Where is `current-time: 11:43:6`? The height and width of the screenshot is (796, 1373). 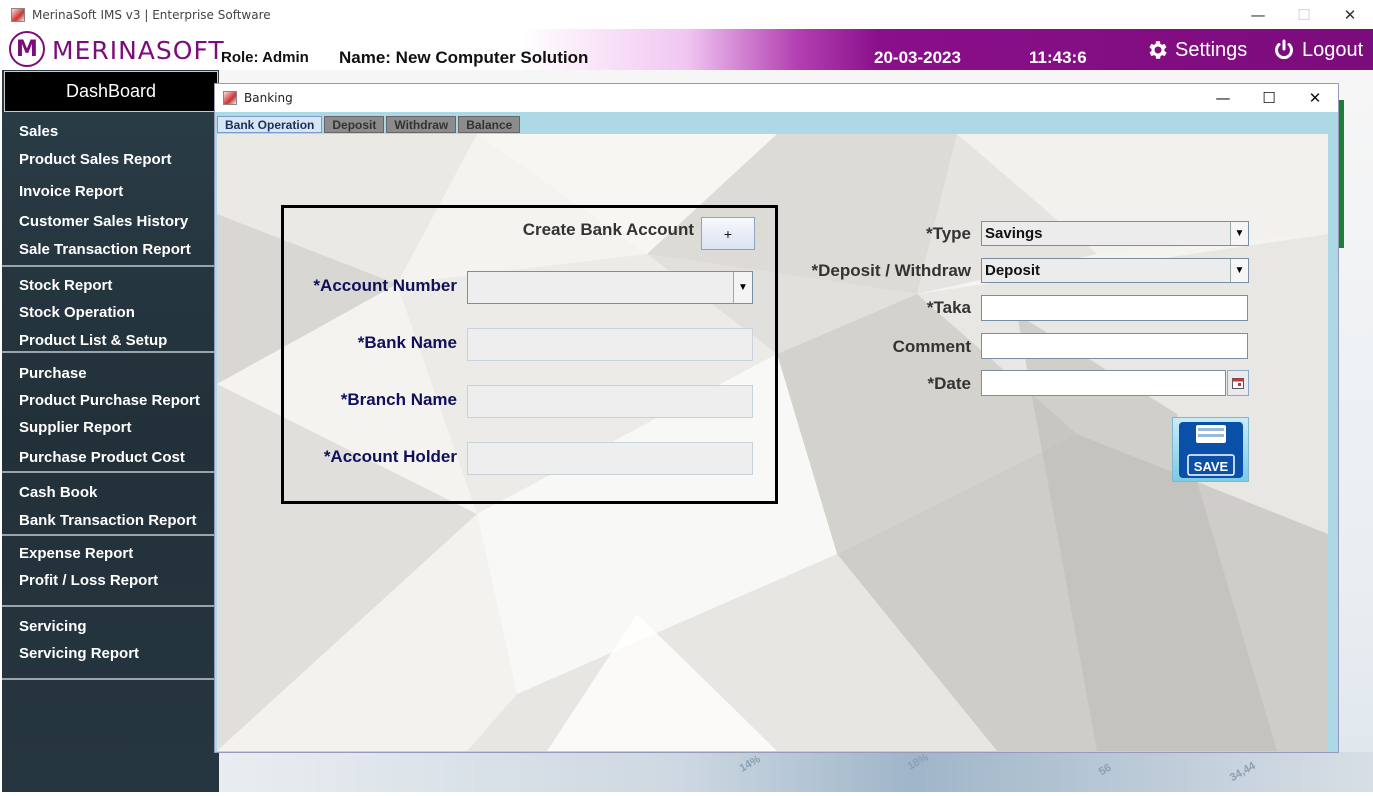 current-time: 11:43:6 is located at coordinates (1058, 57).